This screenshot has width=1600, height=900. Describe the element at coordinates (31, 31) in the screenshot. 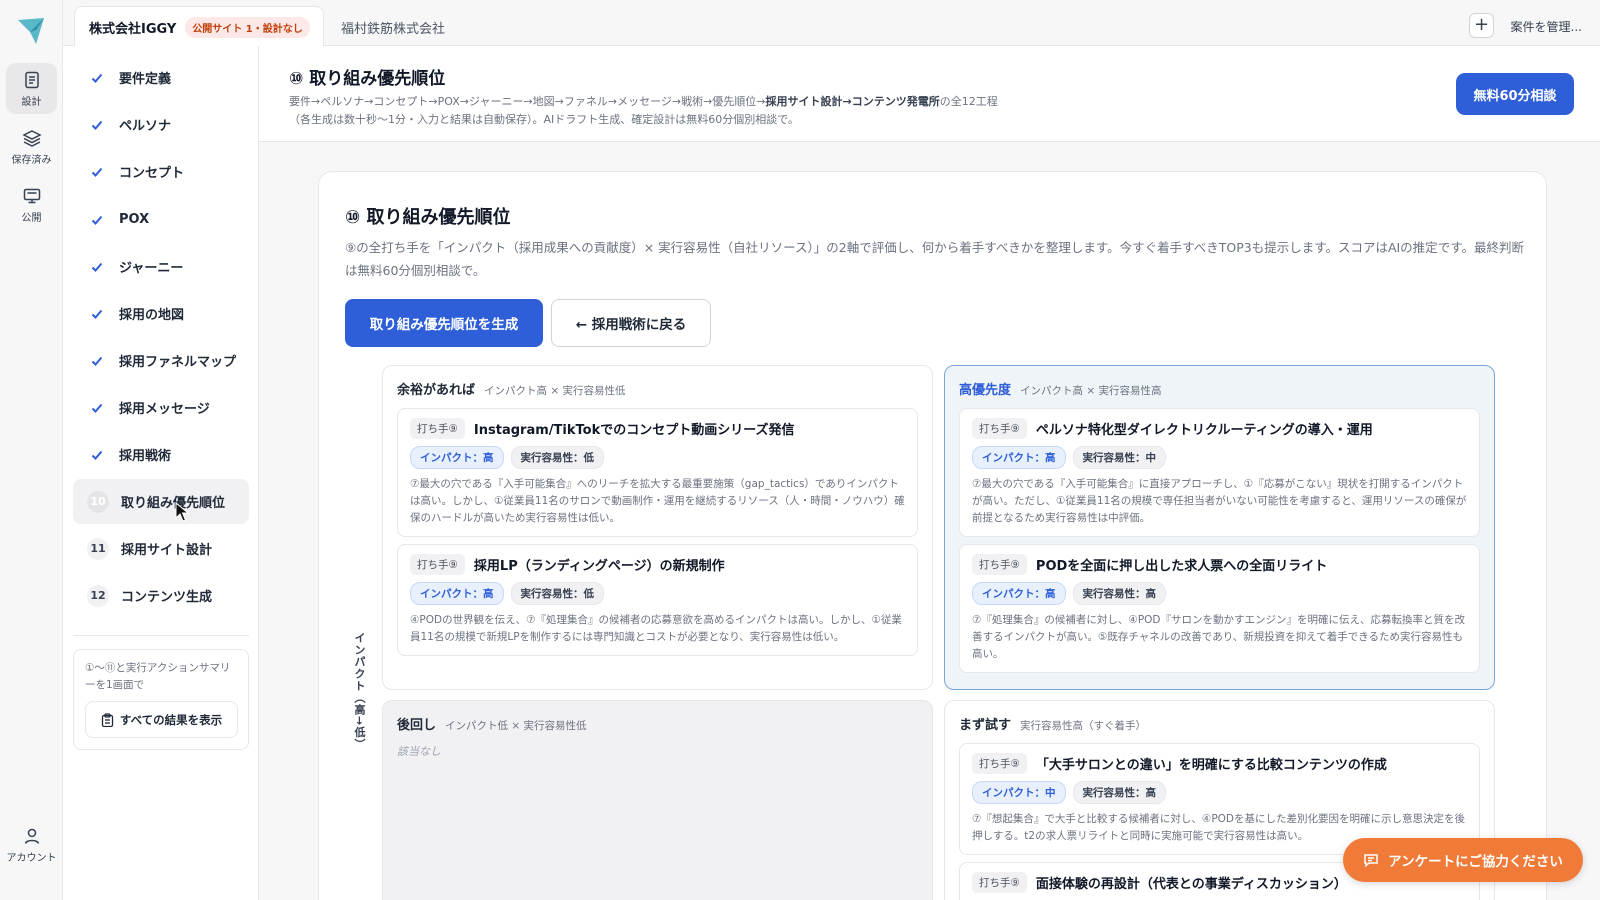

I see `app-logo-icon` at that location.